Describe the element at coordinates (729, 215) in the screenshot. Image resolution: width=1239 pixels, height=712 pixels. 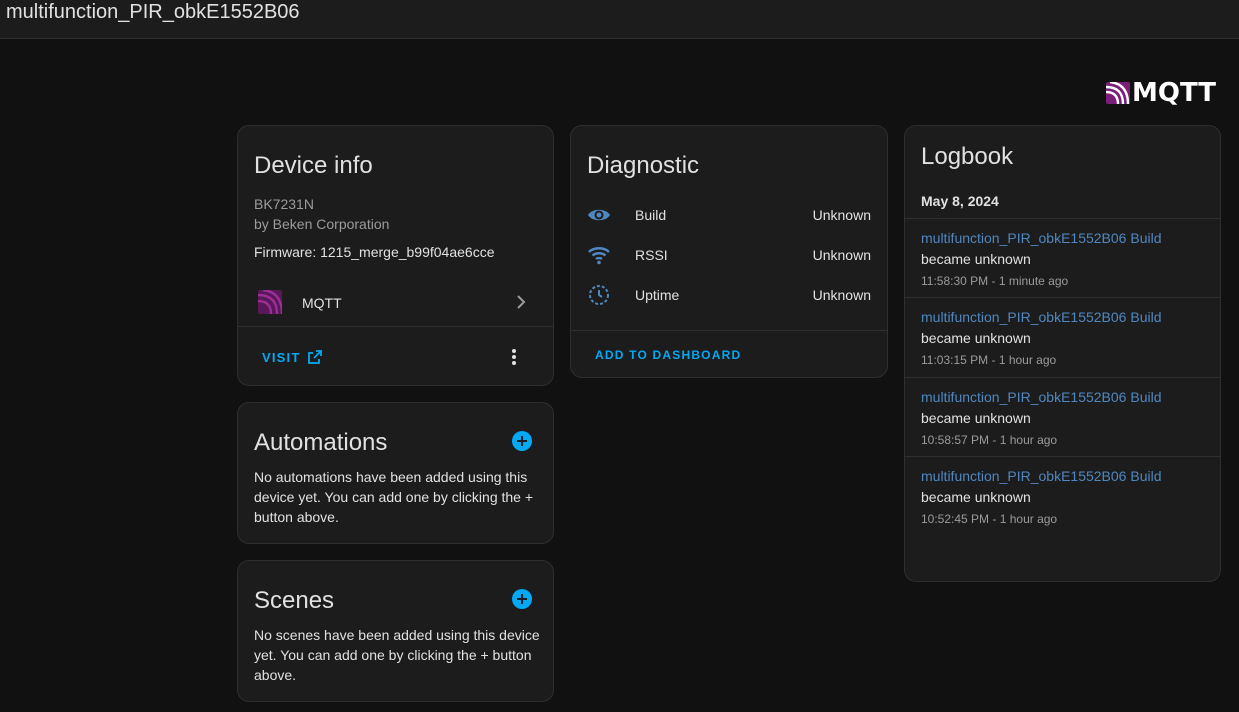
I see `diagnostic-row-build: Build Unknown` at that location.